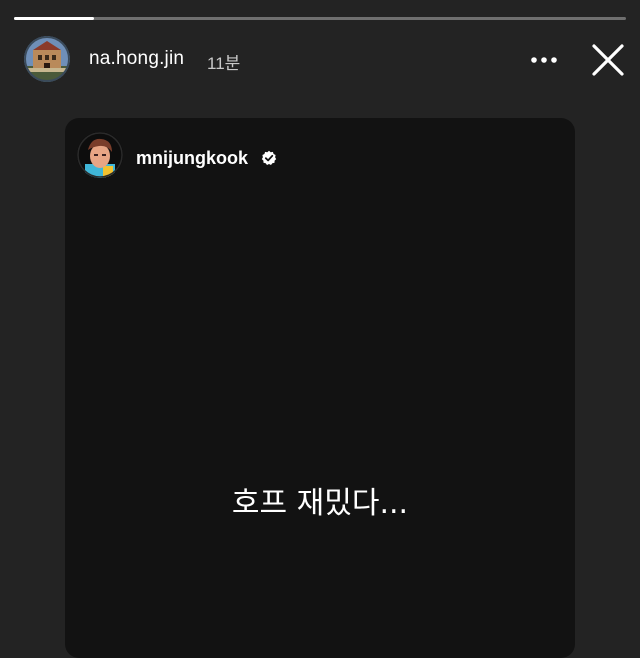 The image size is (640, 658). I want to click on character-photo-icon, so click(100, 155).